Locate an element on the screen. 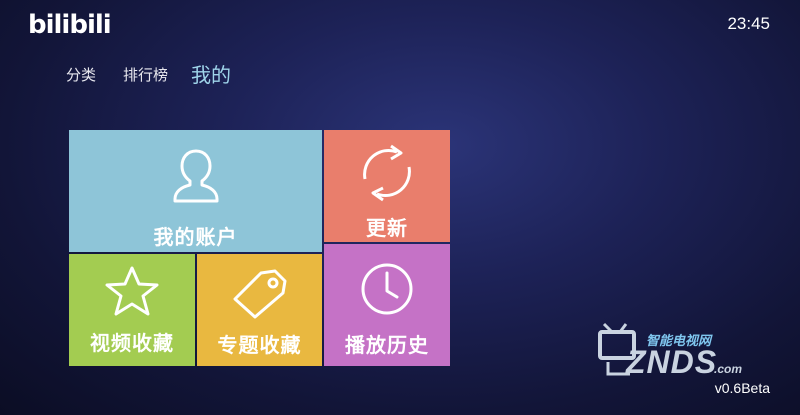 The image size is (800, 415). refresh-icon is located at coordinates (387, 173).